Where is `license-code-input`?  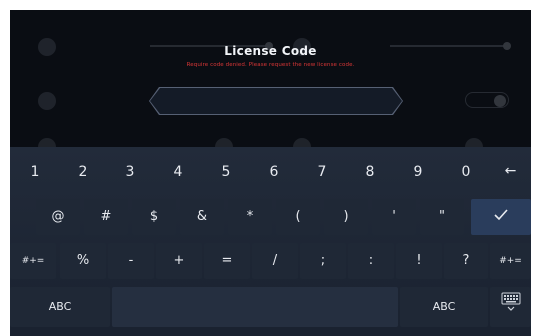 license-code-input is located at coordinates (276, 101).